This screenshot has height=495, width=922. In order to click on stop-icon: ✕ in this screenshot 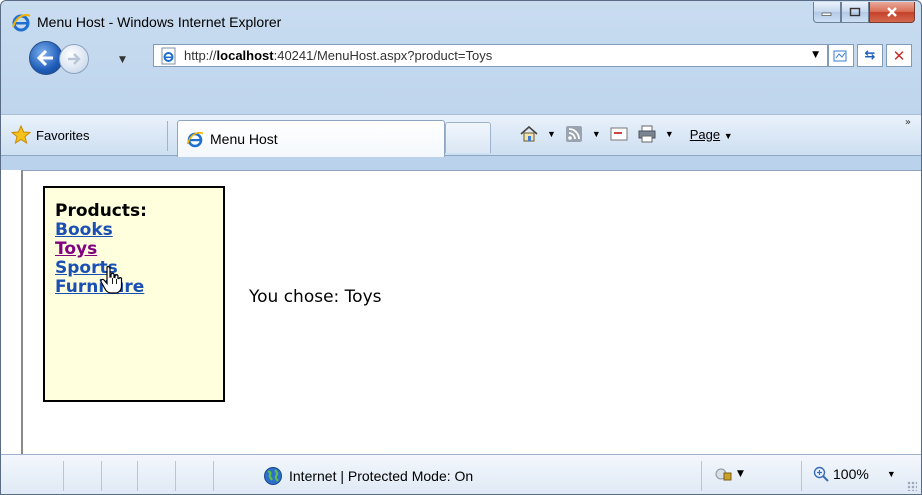, I will do `click(899, 55)`.